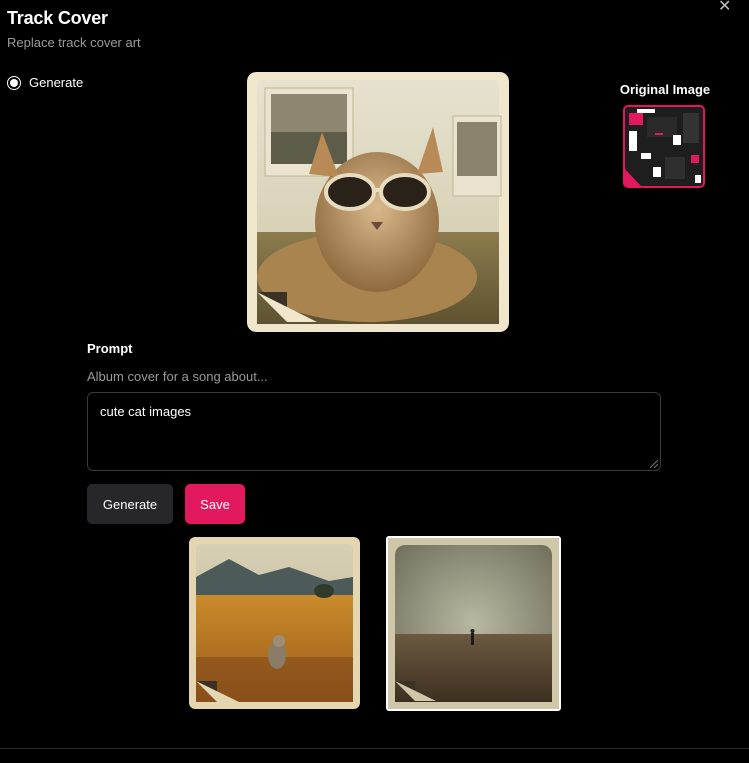 The height and width of the screenshot is (763, 749). What do you see at coordinates (378, 202) in the screenshot?
I see `generated-cover-image` at bounding box center [378, 202].